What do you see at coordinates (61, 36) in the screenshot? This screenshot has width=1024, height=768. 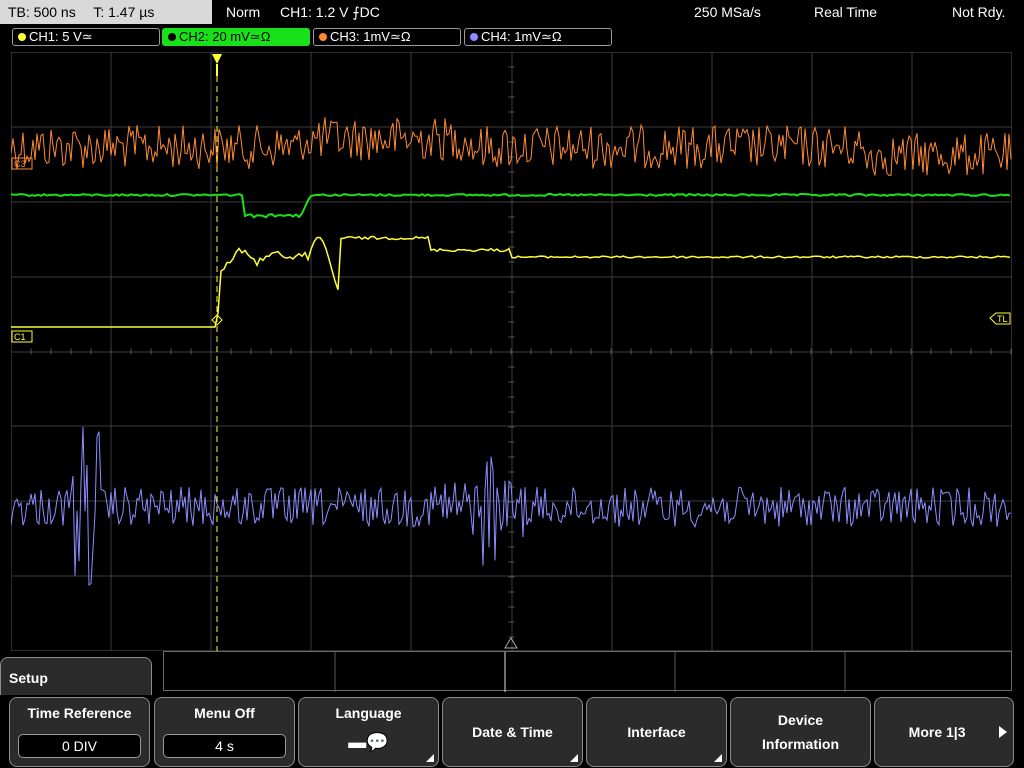 I see `ch1-label: CH1: 5 V≃` at bounding box center [61, 36].